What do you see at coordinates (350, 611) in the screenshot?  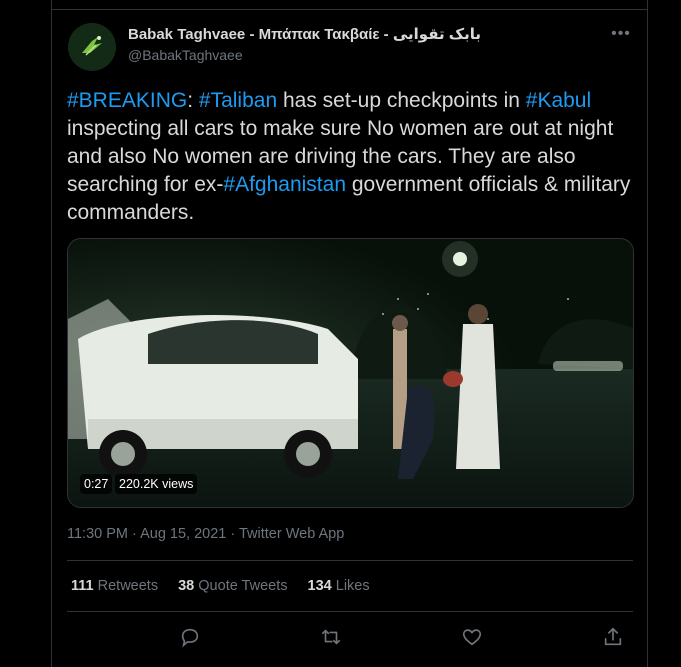 I see `stats-divider` at bounding box center [350, 611].